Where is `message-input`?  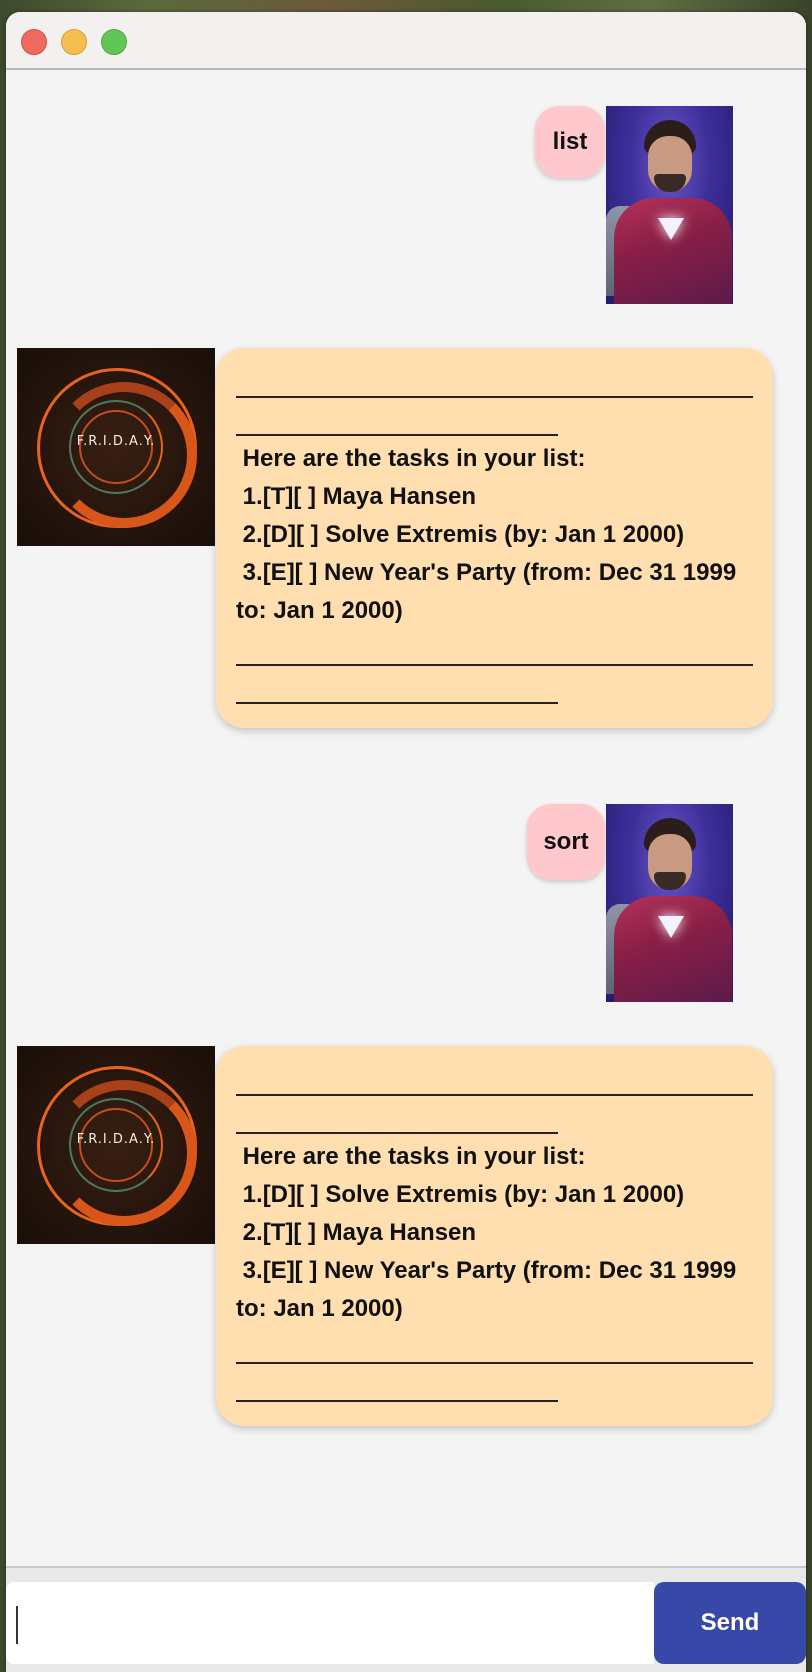
message-input is located at coordinates (330, 1623).